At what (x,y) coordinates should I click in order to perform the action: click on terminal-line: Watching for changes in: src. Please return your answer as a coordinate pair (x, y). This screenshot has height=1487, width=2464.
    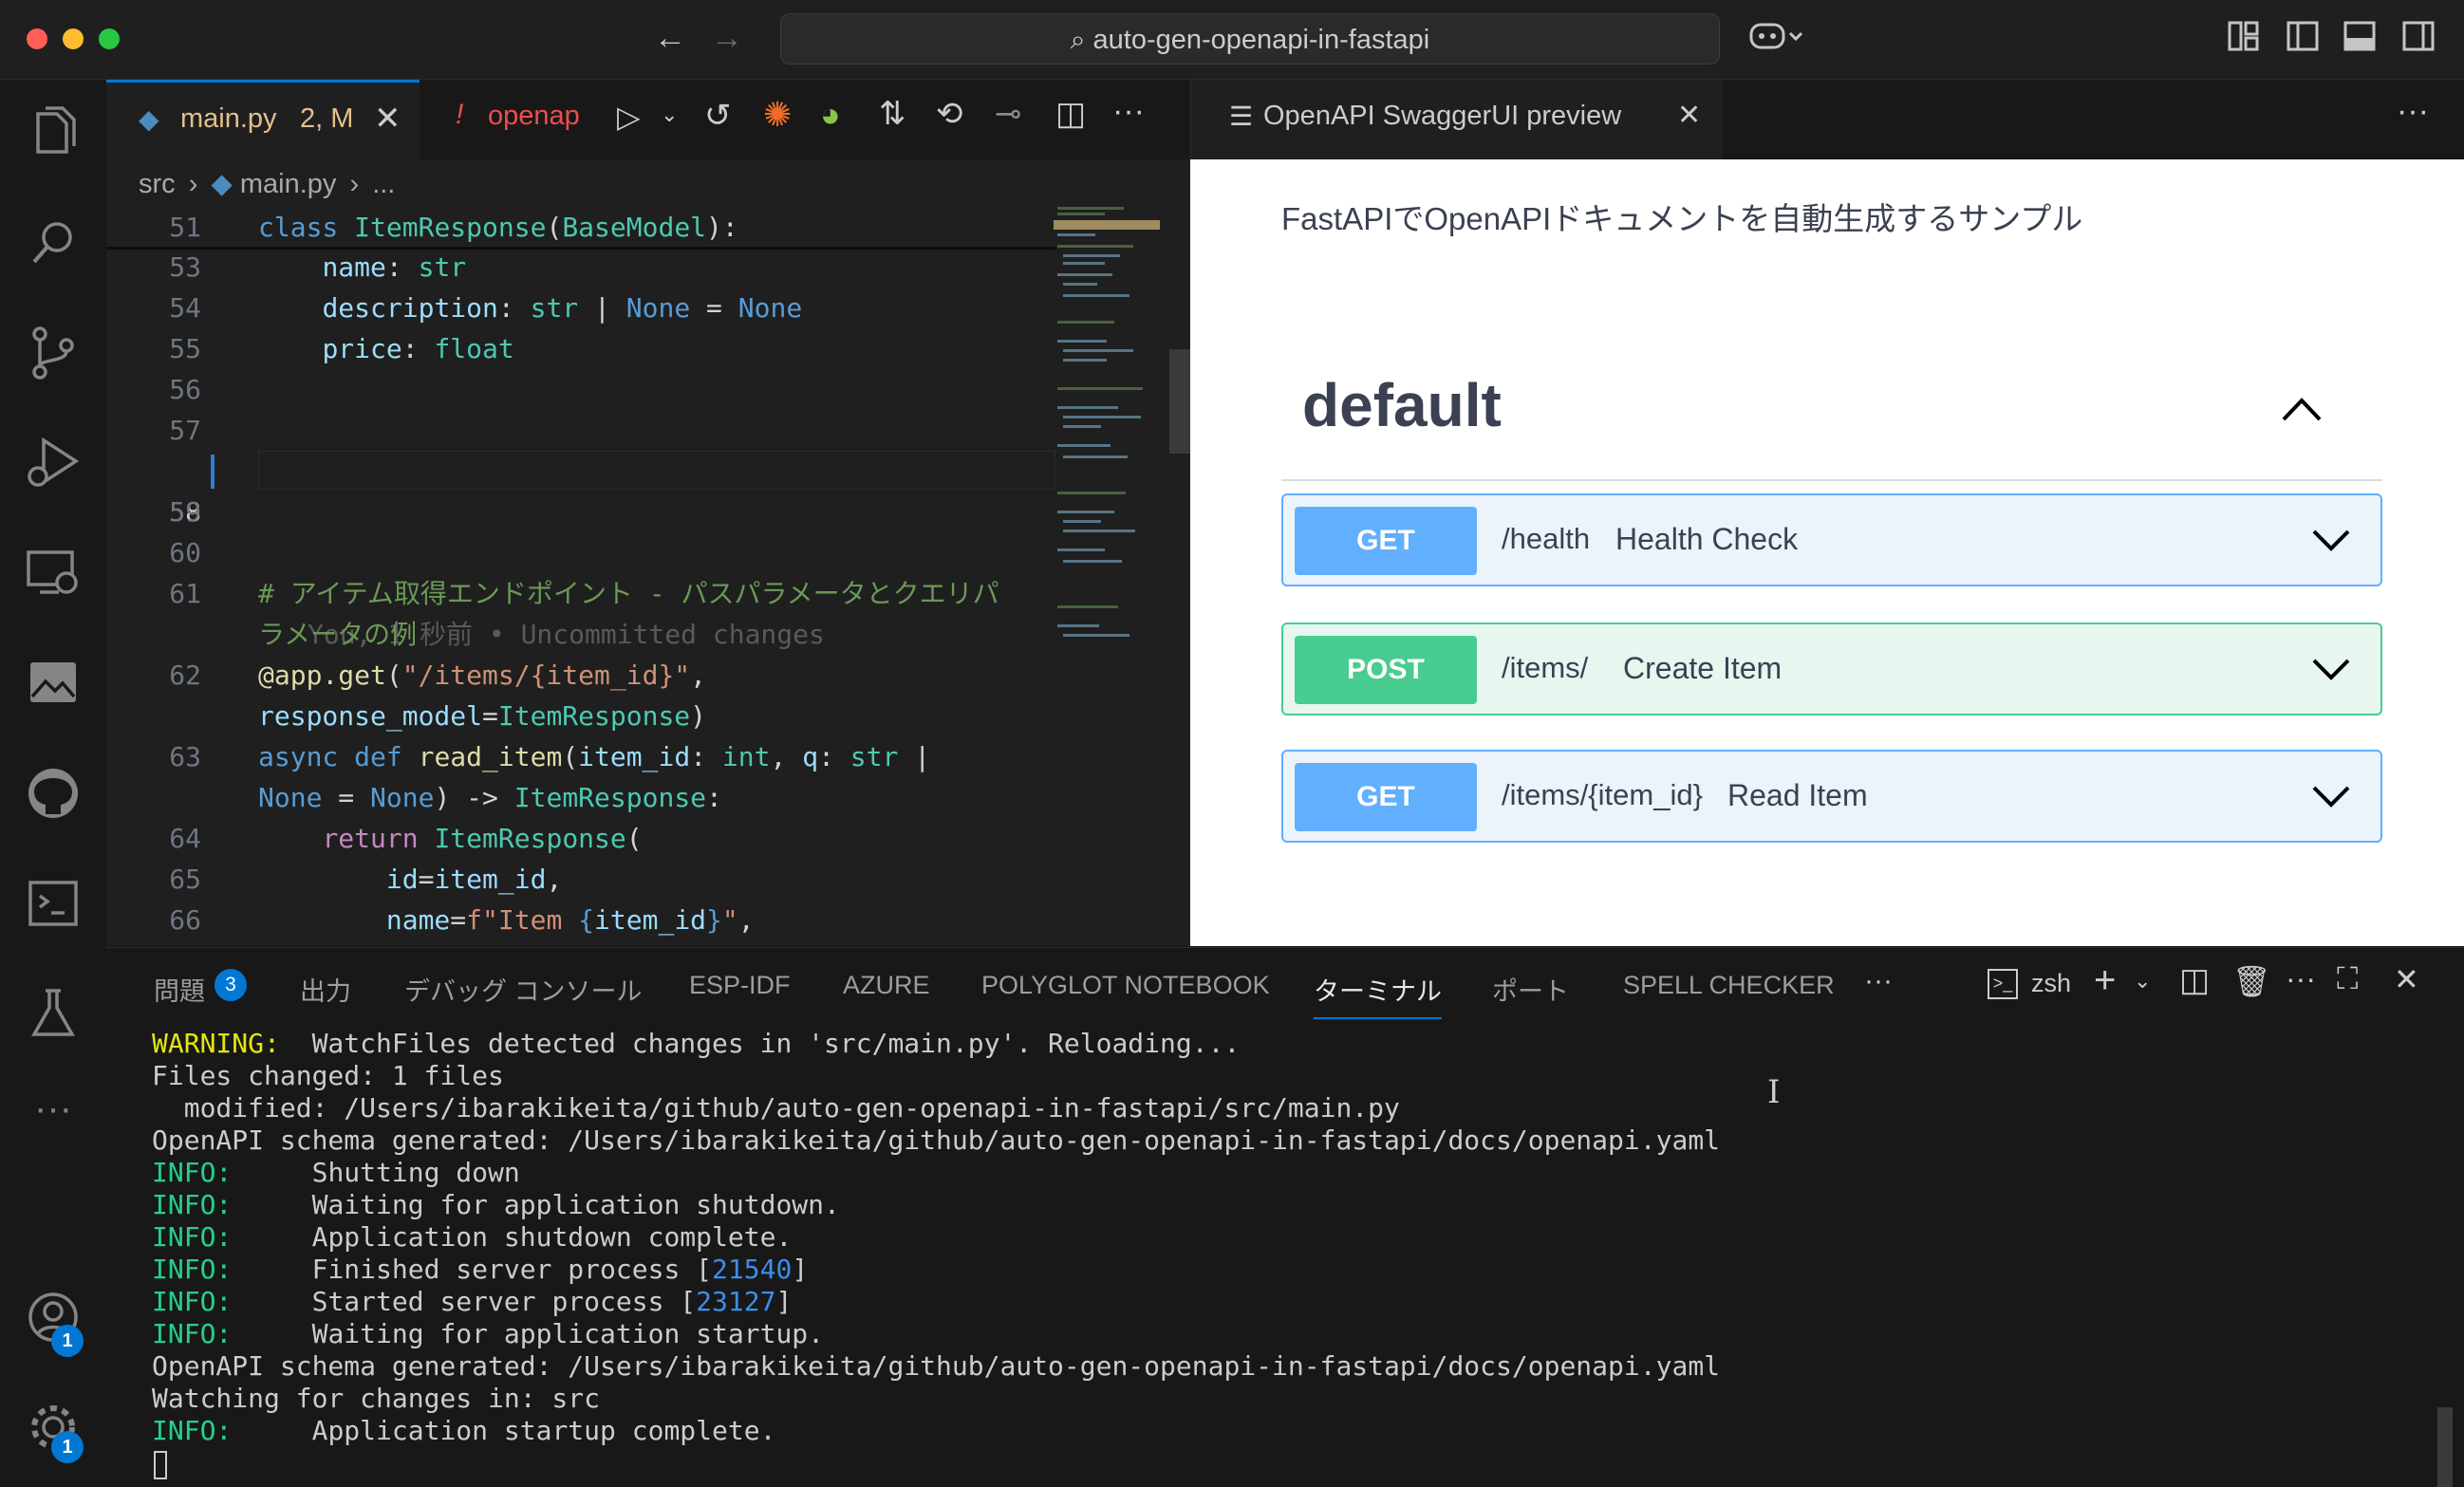
    Looking at the image, I should click on (377, 1398).